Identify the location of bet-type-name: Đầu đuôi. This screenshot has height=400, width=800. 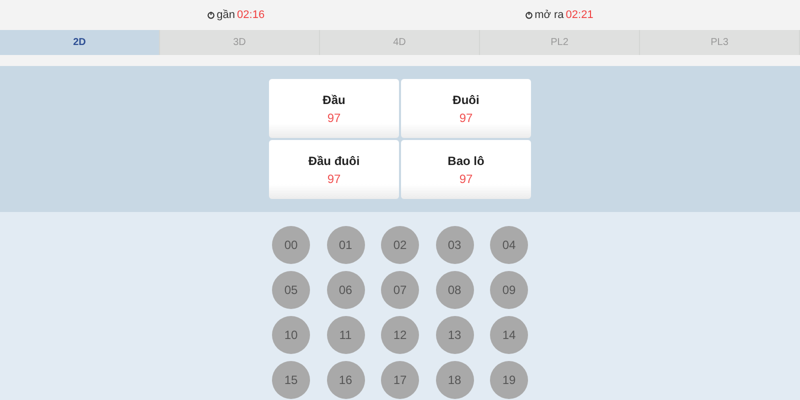
(334, 161).